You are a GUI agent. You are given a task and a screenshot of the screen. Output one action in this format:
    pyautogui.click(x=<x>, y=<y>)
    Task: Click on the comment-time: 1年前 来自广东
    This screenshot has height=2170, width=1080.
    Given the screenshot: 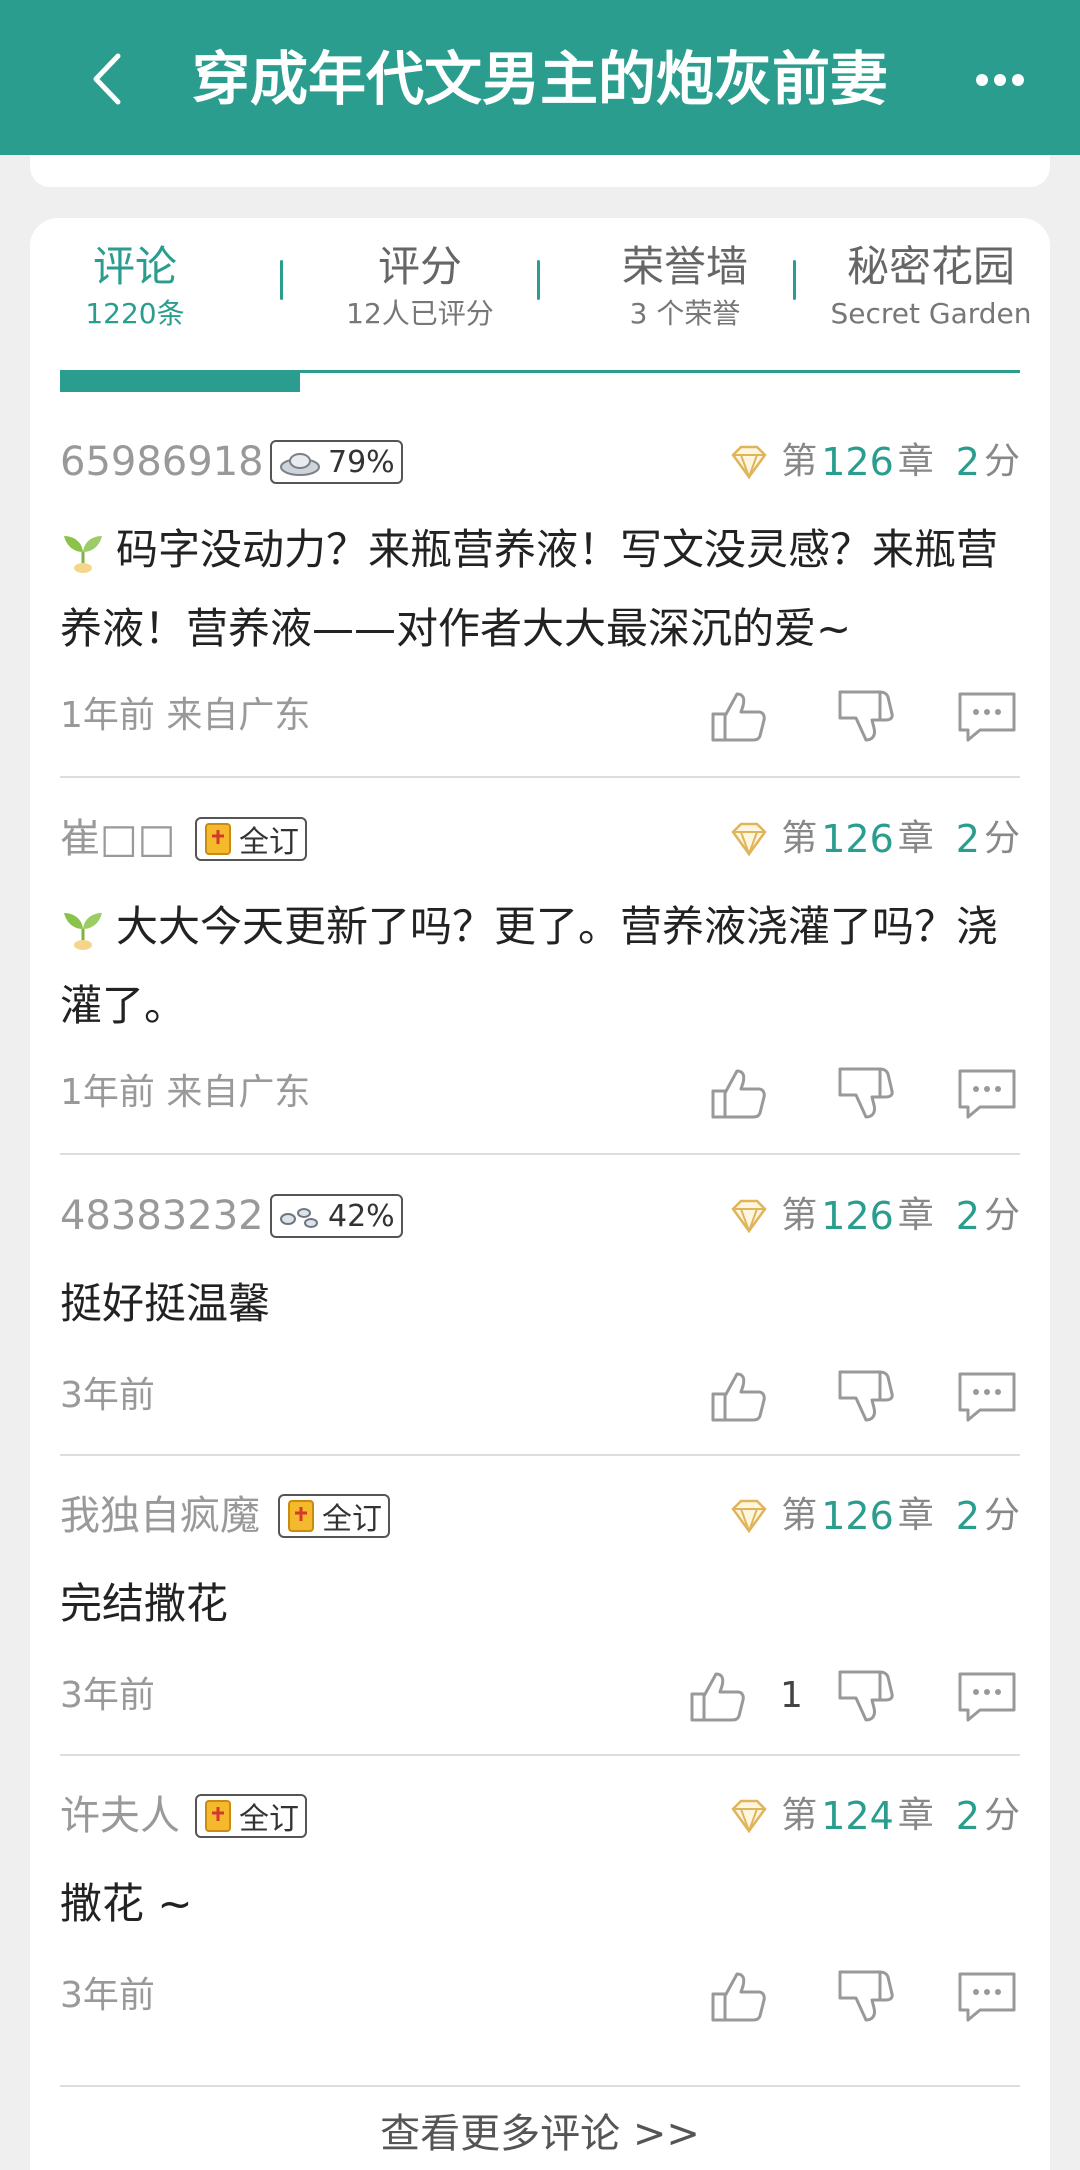 What is the action you would take?
    pyautogui.click(x=185, y=715)
    